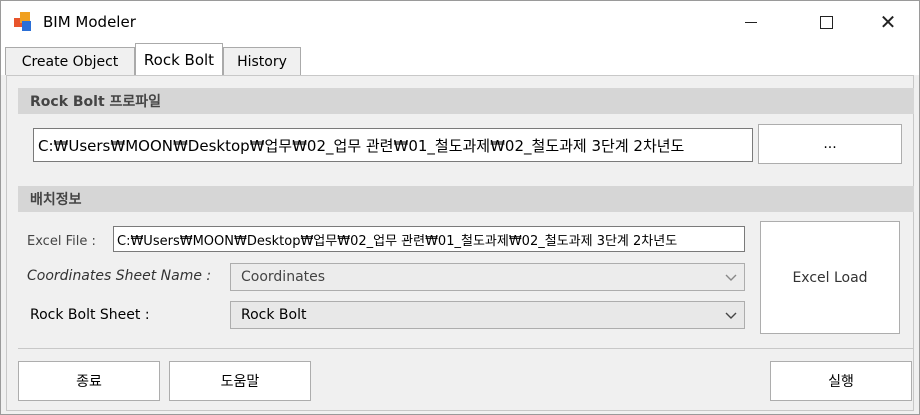  What do you see at coordinates (25, 22) in the screenshot?
I see `app-logo-icon` at bounding box center [25, 22].